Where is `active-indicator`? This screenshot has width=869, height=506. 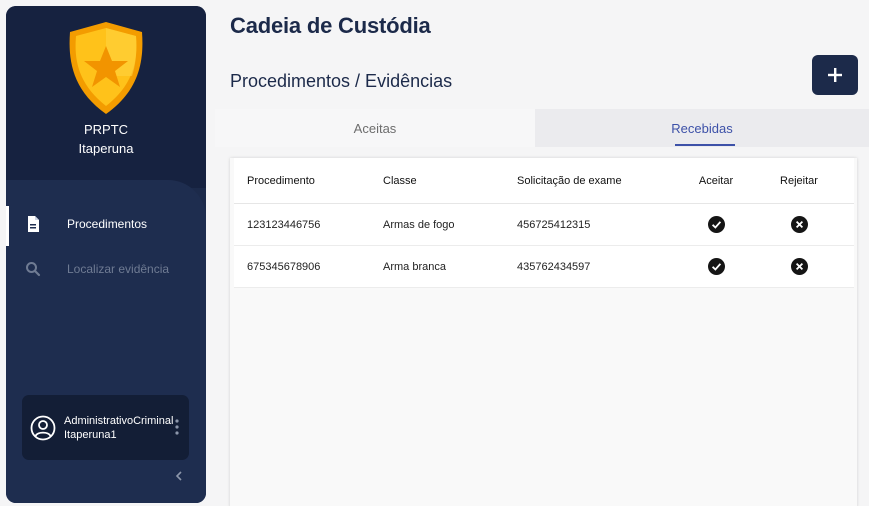
active-indicator is located at coordinates (7, 226).